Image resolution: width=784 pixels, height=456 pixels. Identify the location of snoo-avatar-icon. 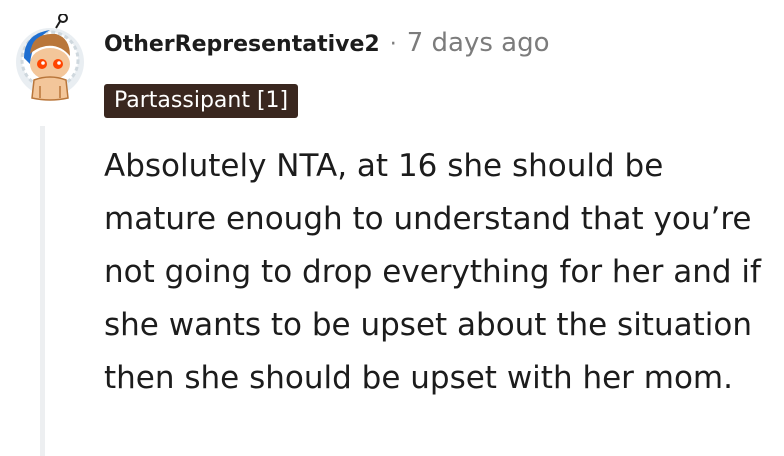
(50, 57).